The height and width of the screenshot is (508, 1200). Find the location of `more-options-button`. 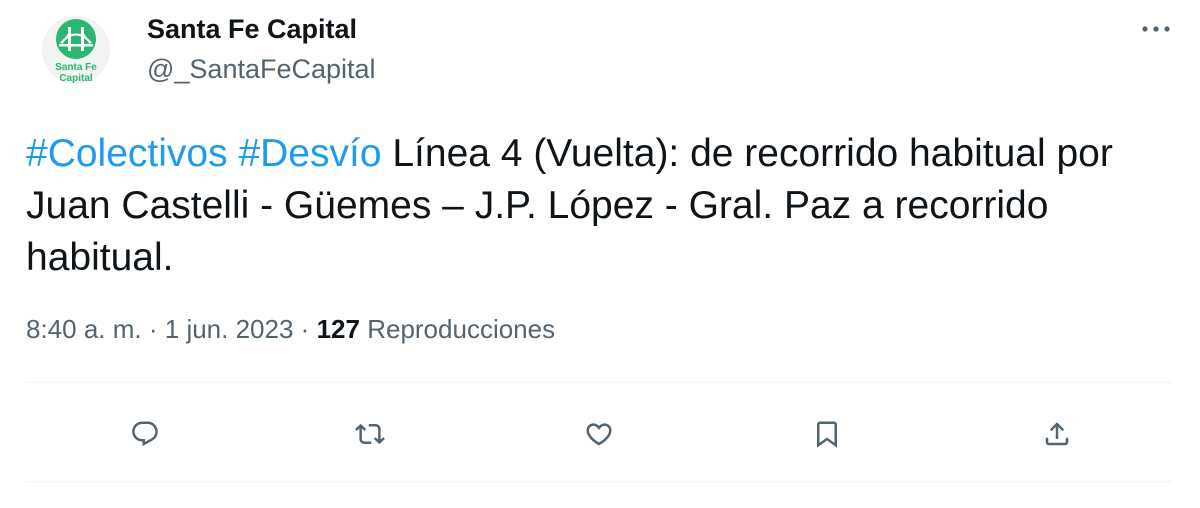

more-options-button is located at coordinates (1156, 29).